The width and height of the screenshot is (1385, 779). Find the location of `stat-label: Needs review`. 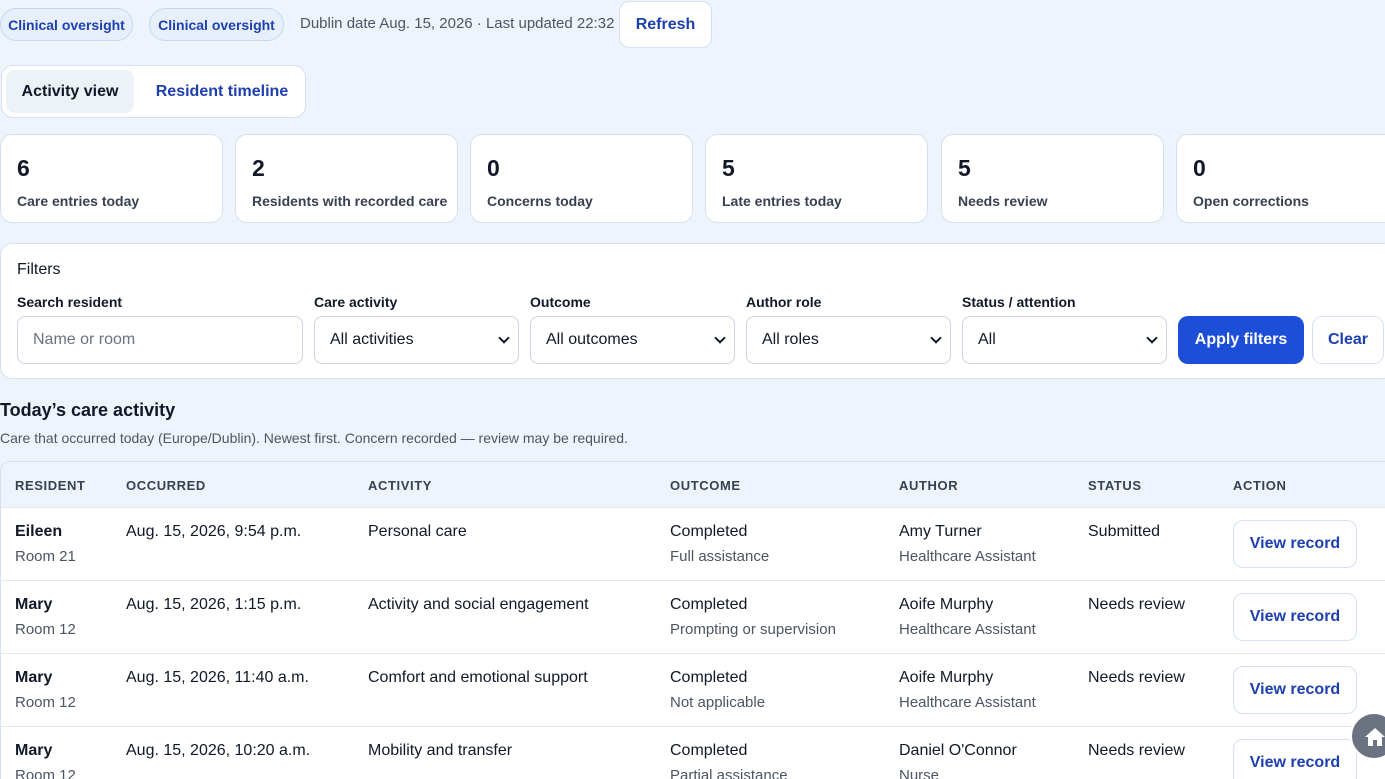

stat-label: Needs review is located at coordinates (1003, 201).